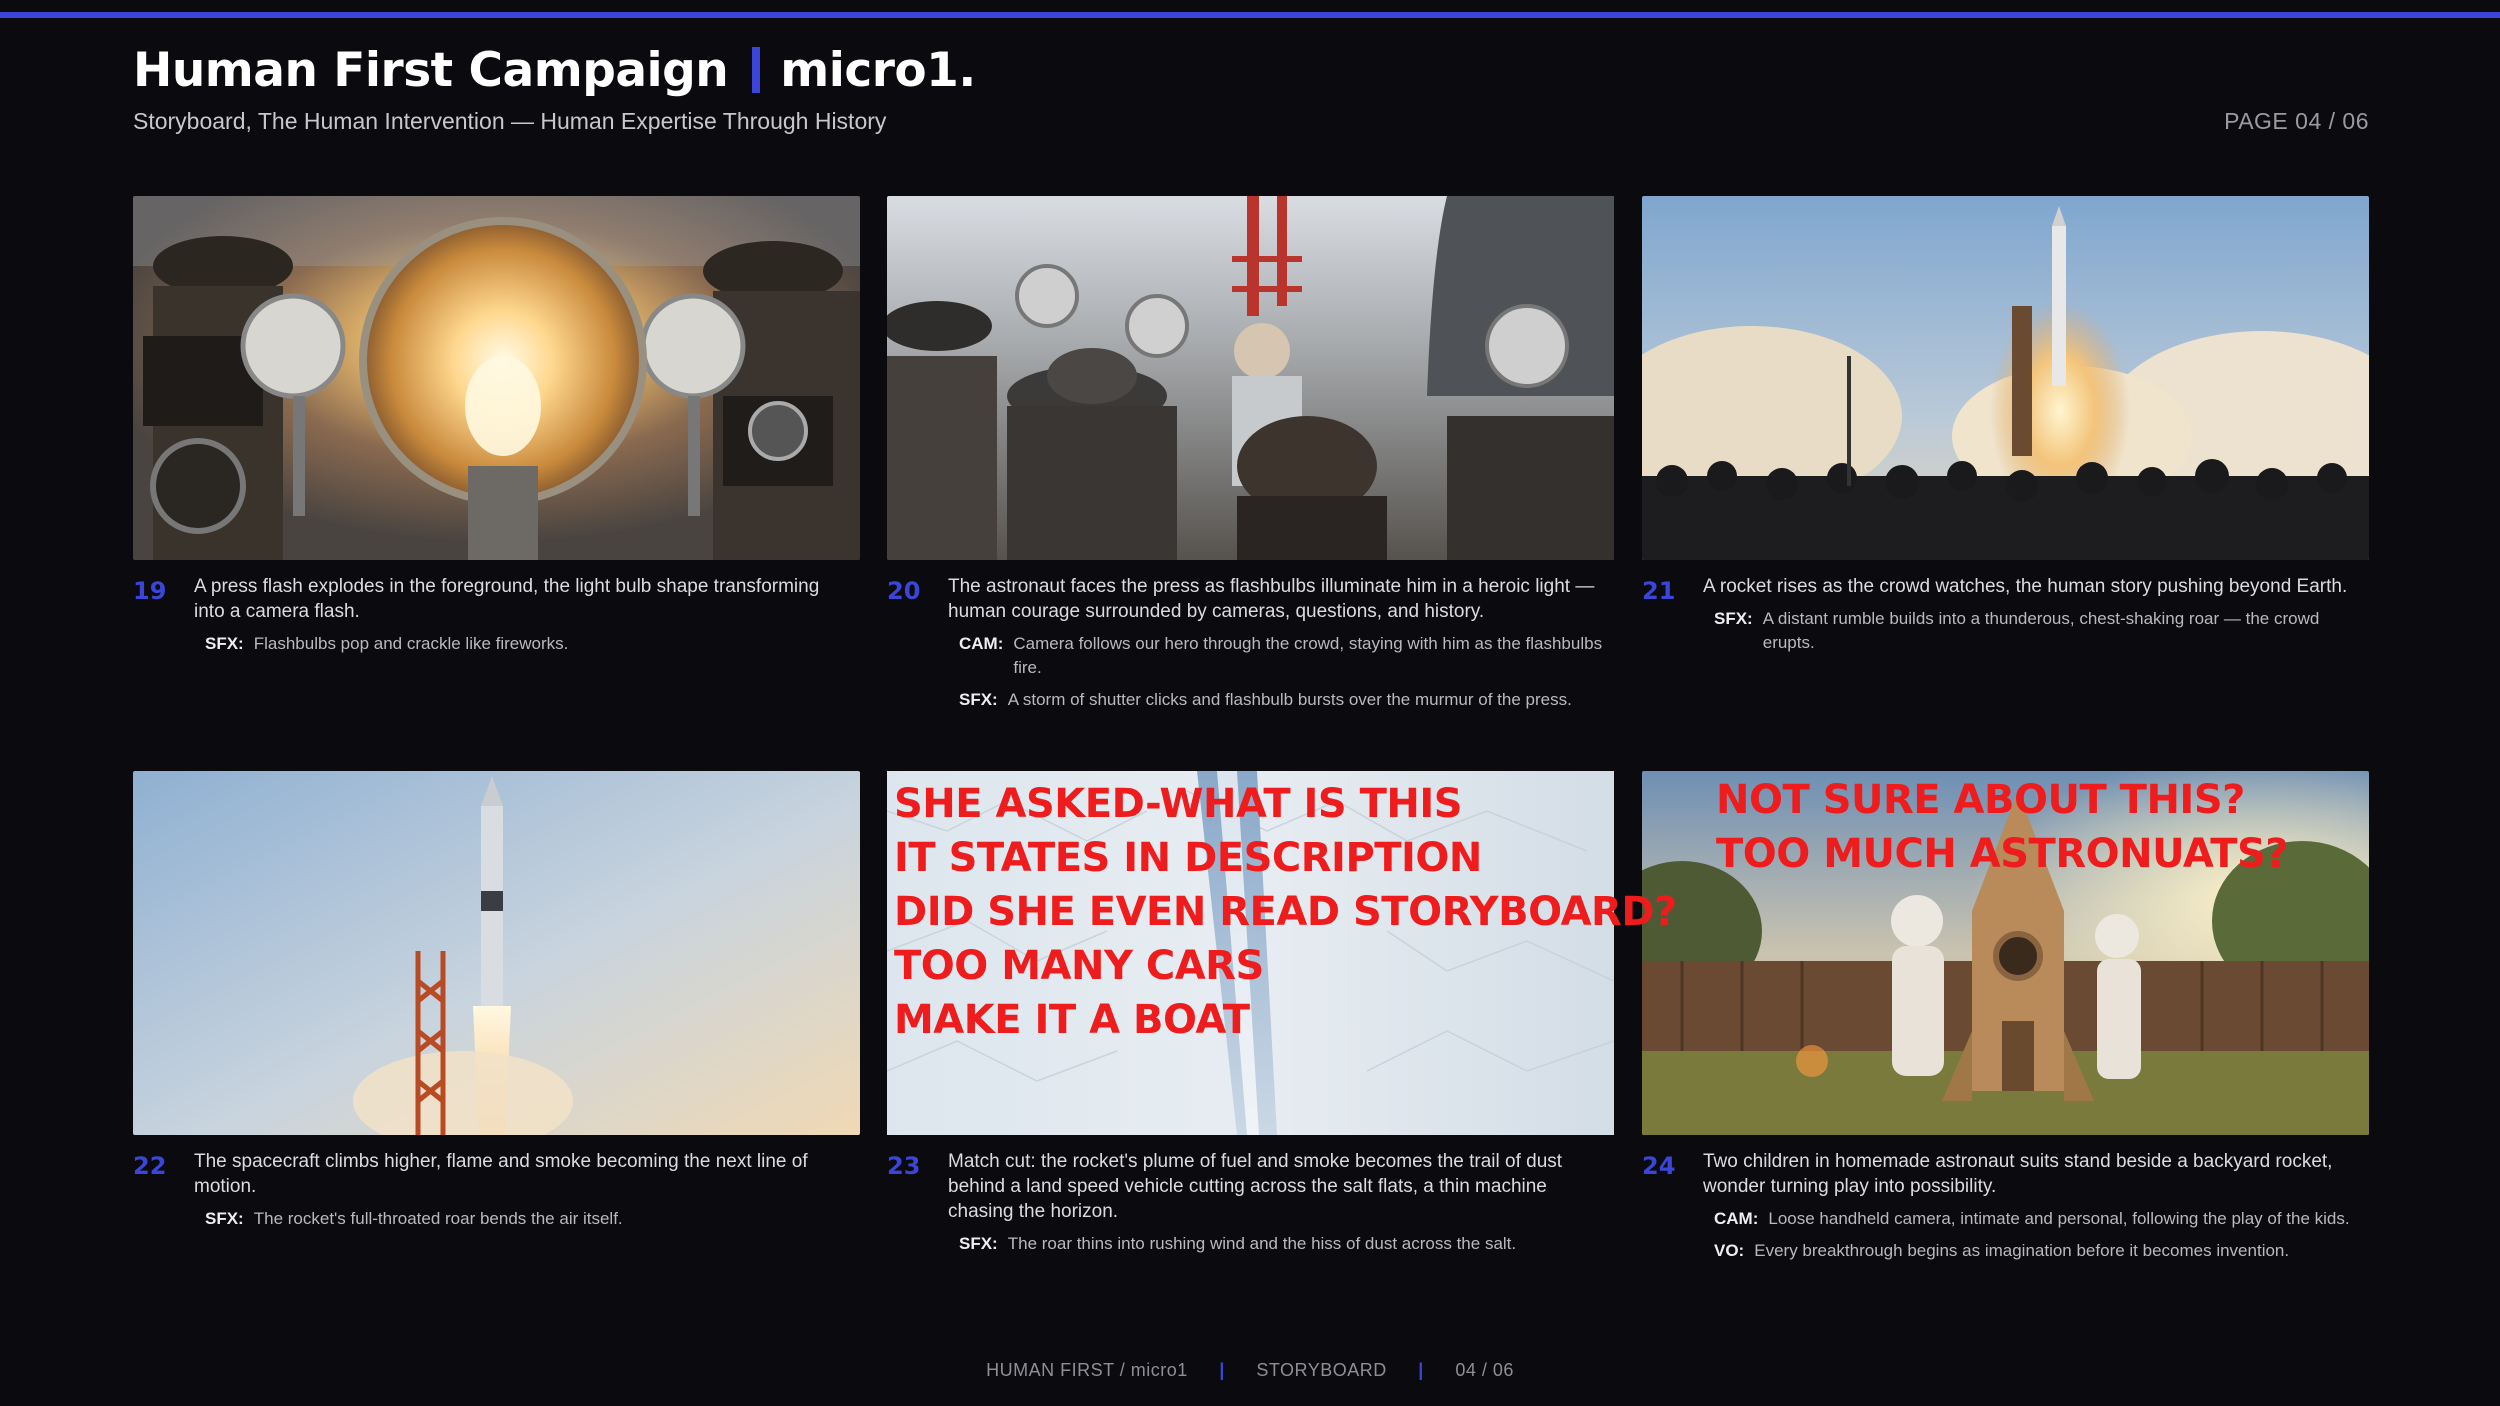 This screenshot has height=1406, width=2500. What do you see at coordinates (904, 591) in the screenshot?
I see `shot-number: 20` at bounding box center [904, 591].